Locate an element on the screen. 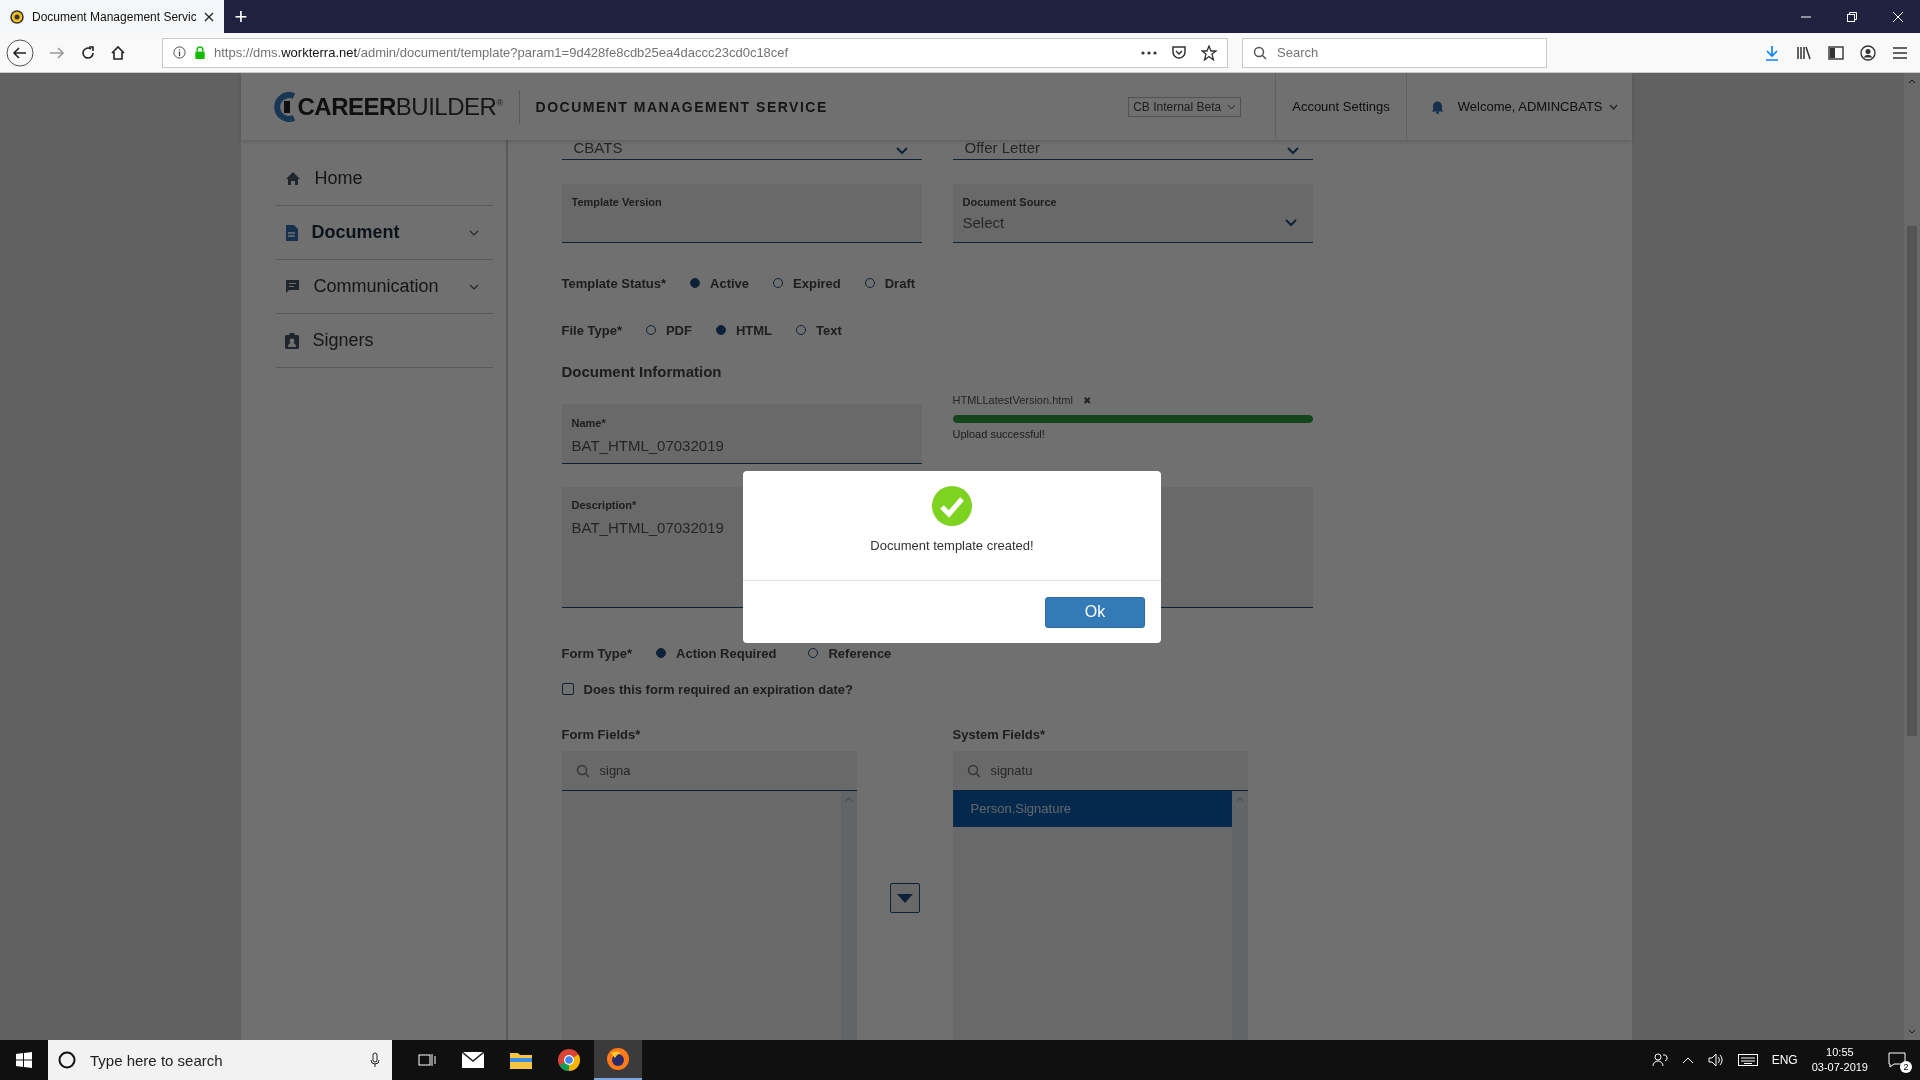 The height and width of the screenshot is (1080, 1920). site-icon is located at coordinates (17, 16).